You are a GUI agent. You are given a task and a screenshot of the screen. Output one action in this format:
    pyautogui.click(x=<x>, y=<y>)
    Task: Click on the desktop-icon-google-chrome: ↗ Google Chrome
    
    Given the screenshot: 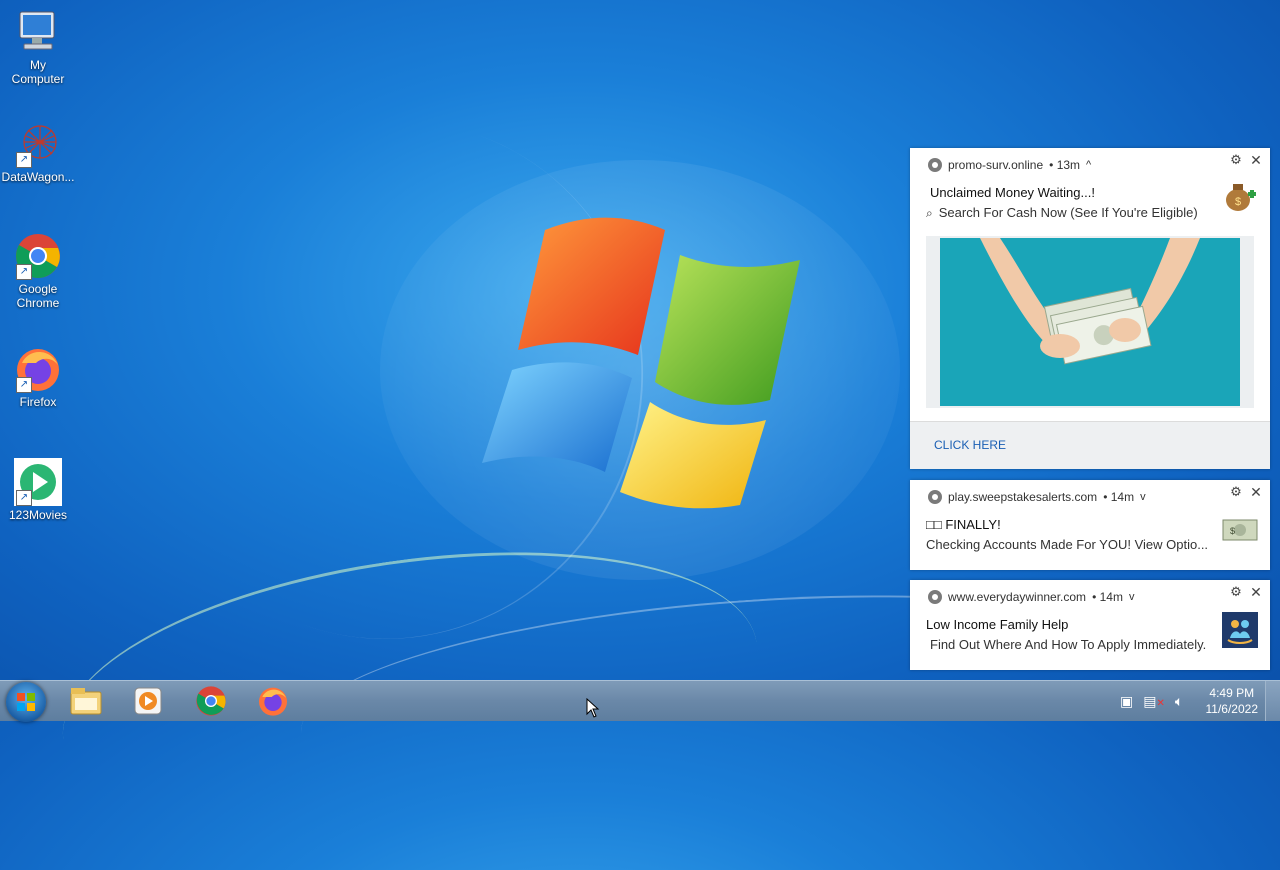 What is the action you would take?
    pyautogui.click(x=38, y=271)
    